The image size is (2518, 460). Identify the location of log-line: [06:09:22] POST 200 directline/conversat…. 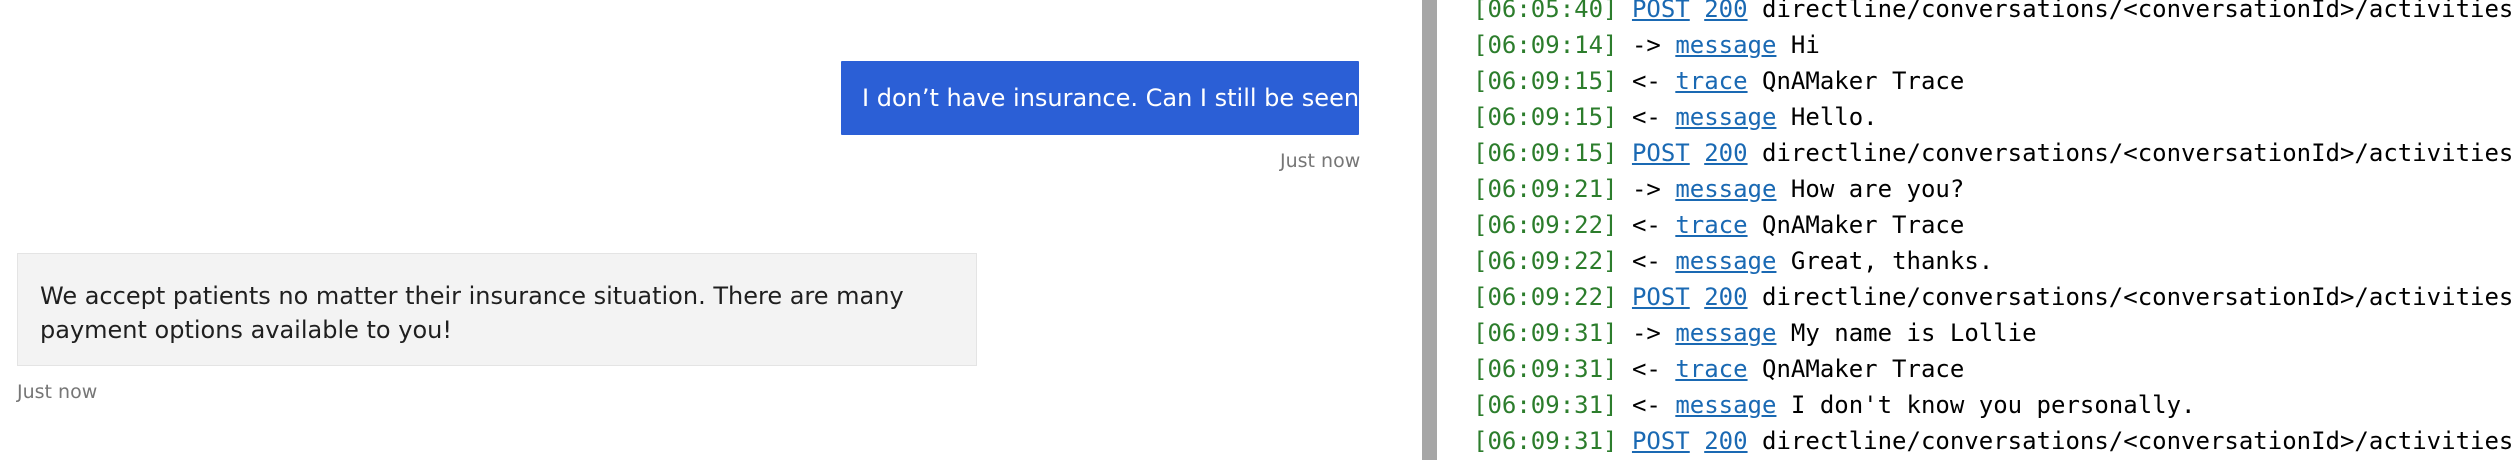
(1993, 297).